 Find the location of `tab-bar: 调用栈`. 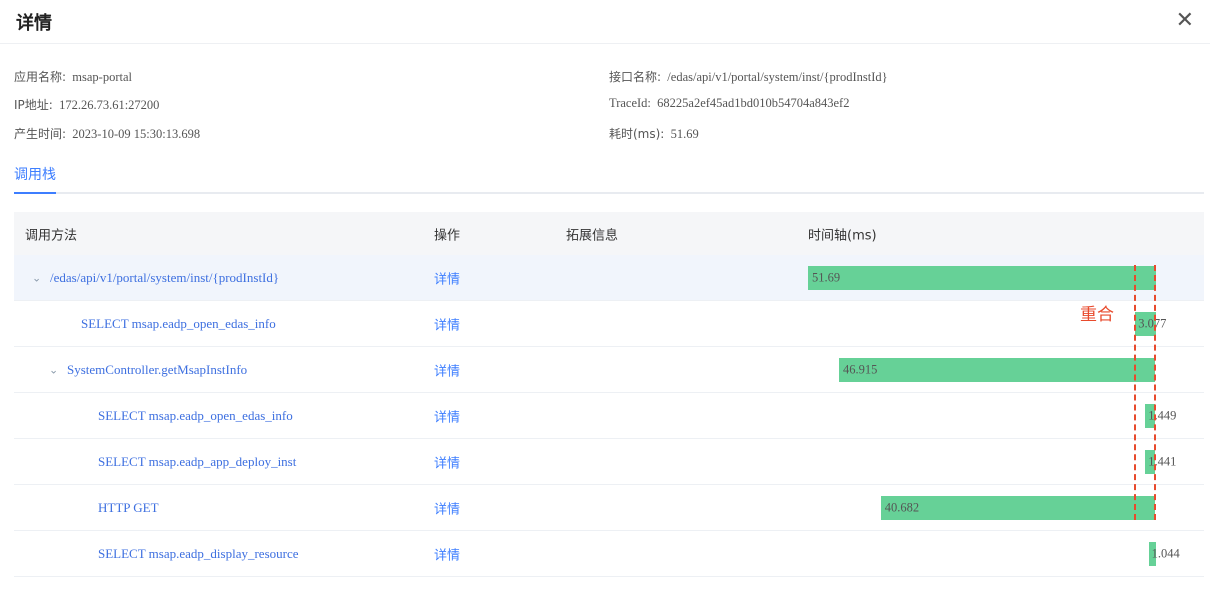

tab-bar: 调用栈 is located at coordinates (609, 176).